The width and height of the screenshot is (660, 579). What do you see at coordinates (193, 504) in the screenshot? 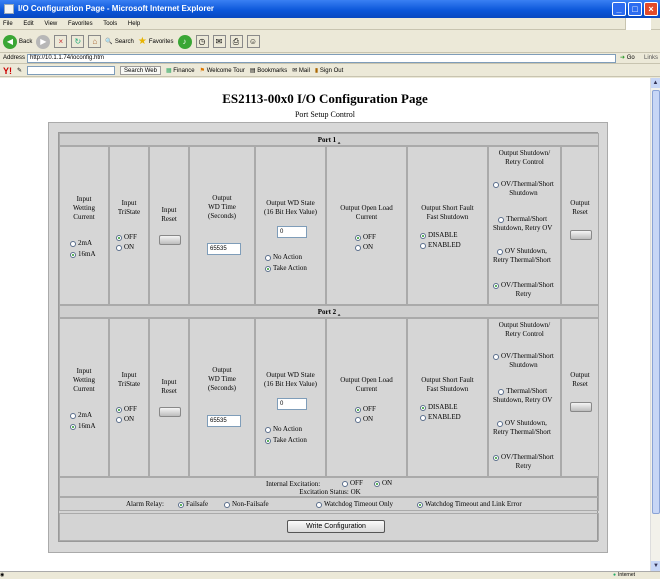
I see `alarm-failsafe-radio: Failsafe` at bounding box center [193, 504].